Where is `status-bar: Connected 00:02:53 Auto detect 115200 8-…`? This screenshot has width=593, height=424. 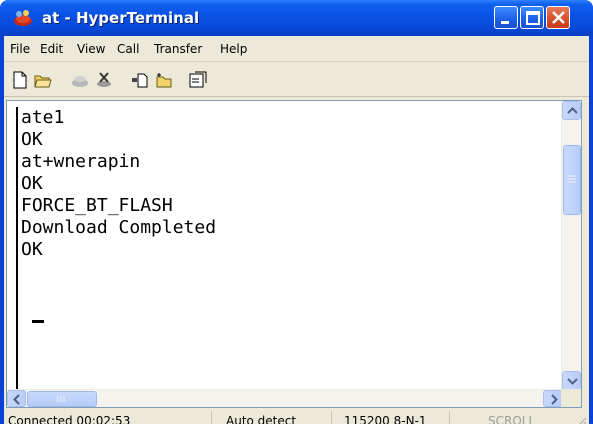
status-bar: Connected 00:02:53 Auto detect 115200 8-… is located at coordinates (296, 416).